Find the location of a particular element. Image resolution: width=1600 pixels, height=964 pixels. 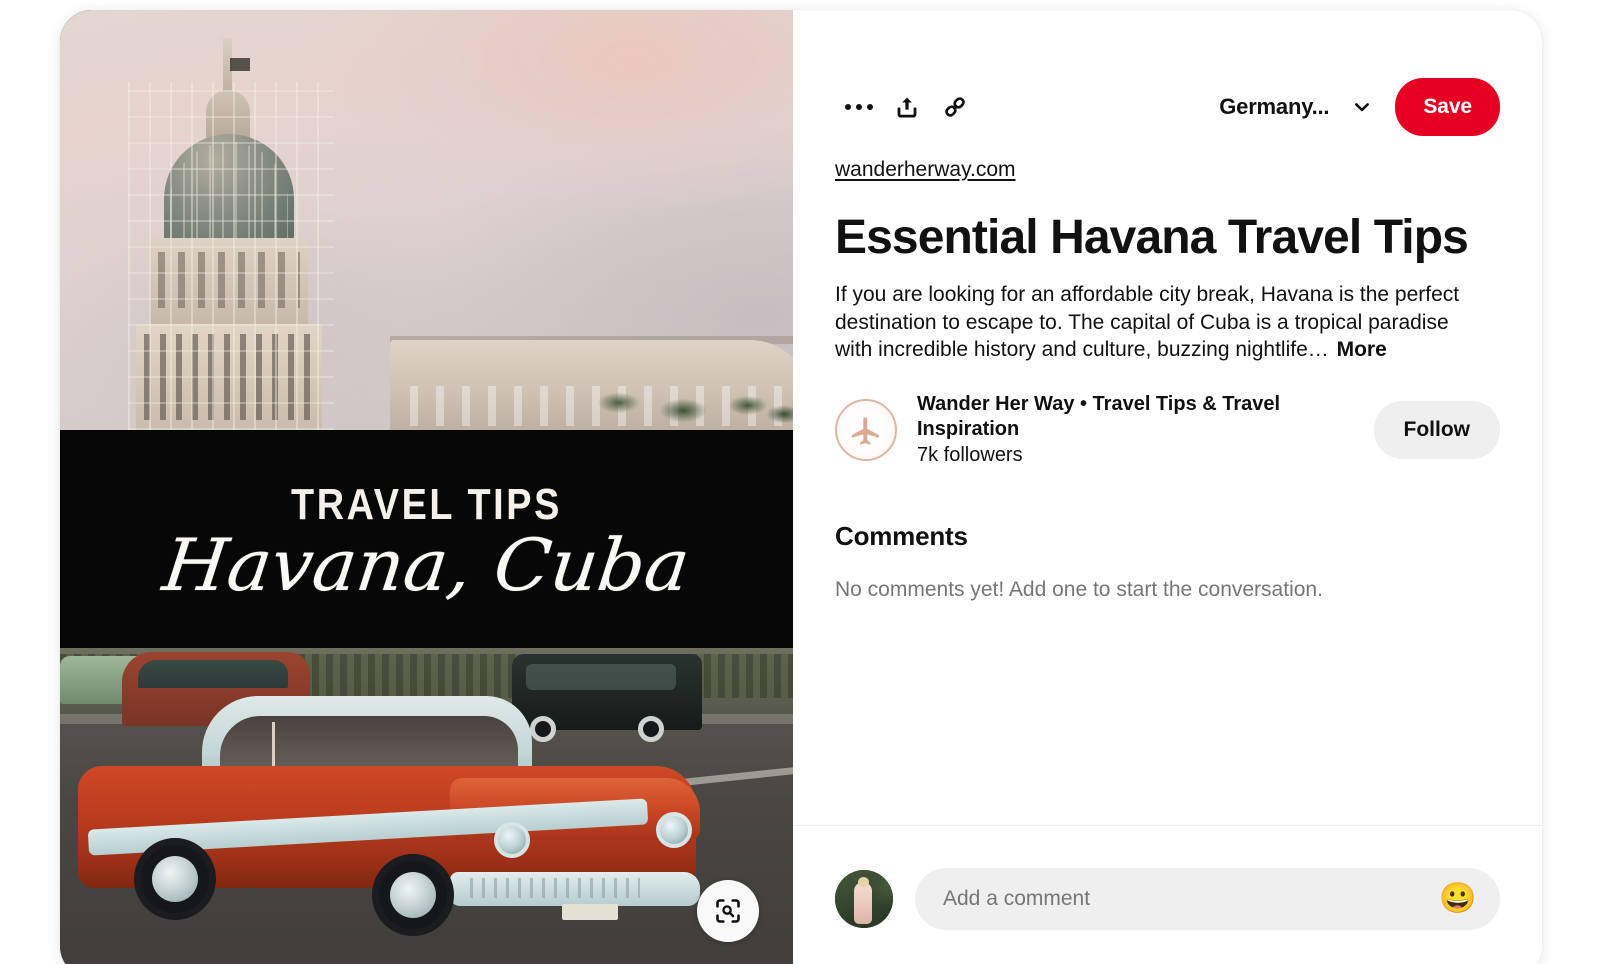

overlay-kicker-text: TRAVEL TIPS is located at coordinates (426, 504).